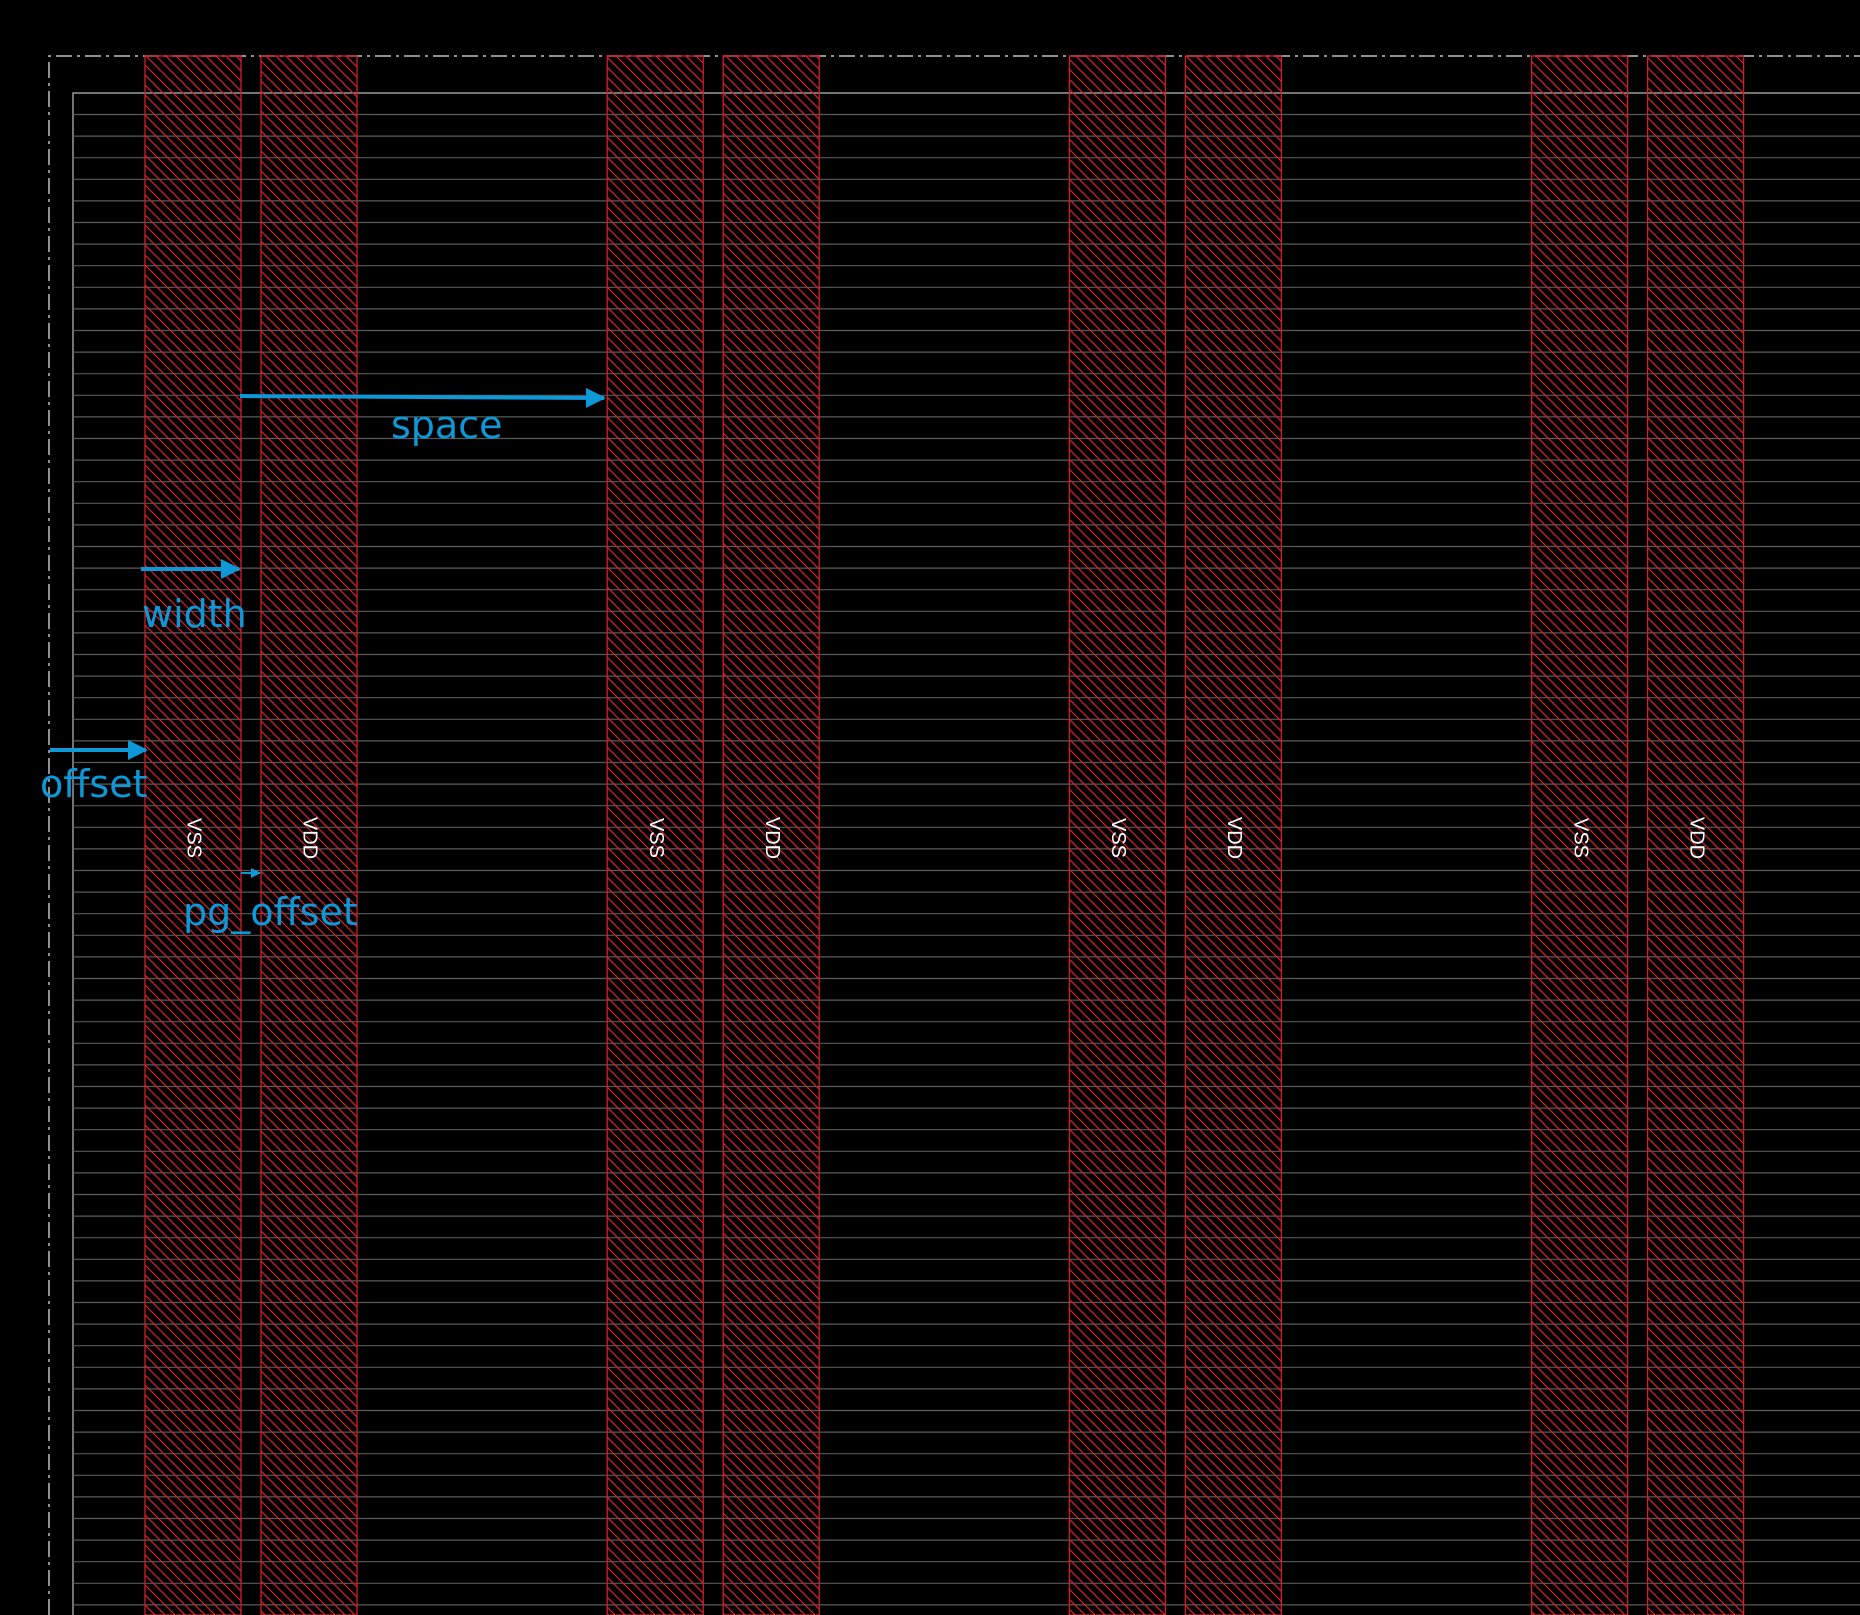 This screenshot has height=1615, width=1860. Describe the element at coordinates (446, 425) in the screenshot. I see `space-label: space` at that location.